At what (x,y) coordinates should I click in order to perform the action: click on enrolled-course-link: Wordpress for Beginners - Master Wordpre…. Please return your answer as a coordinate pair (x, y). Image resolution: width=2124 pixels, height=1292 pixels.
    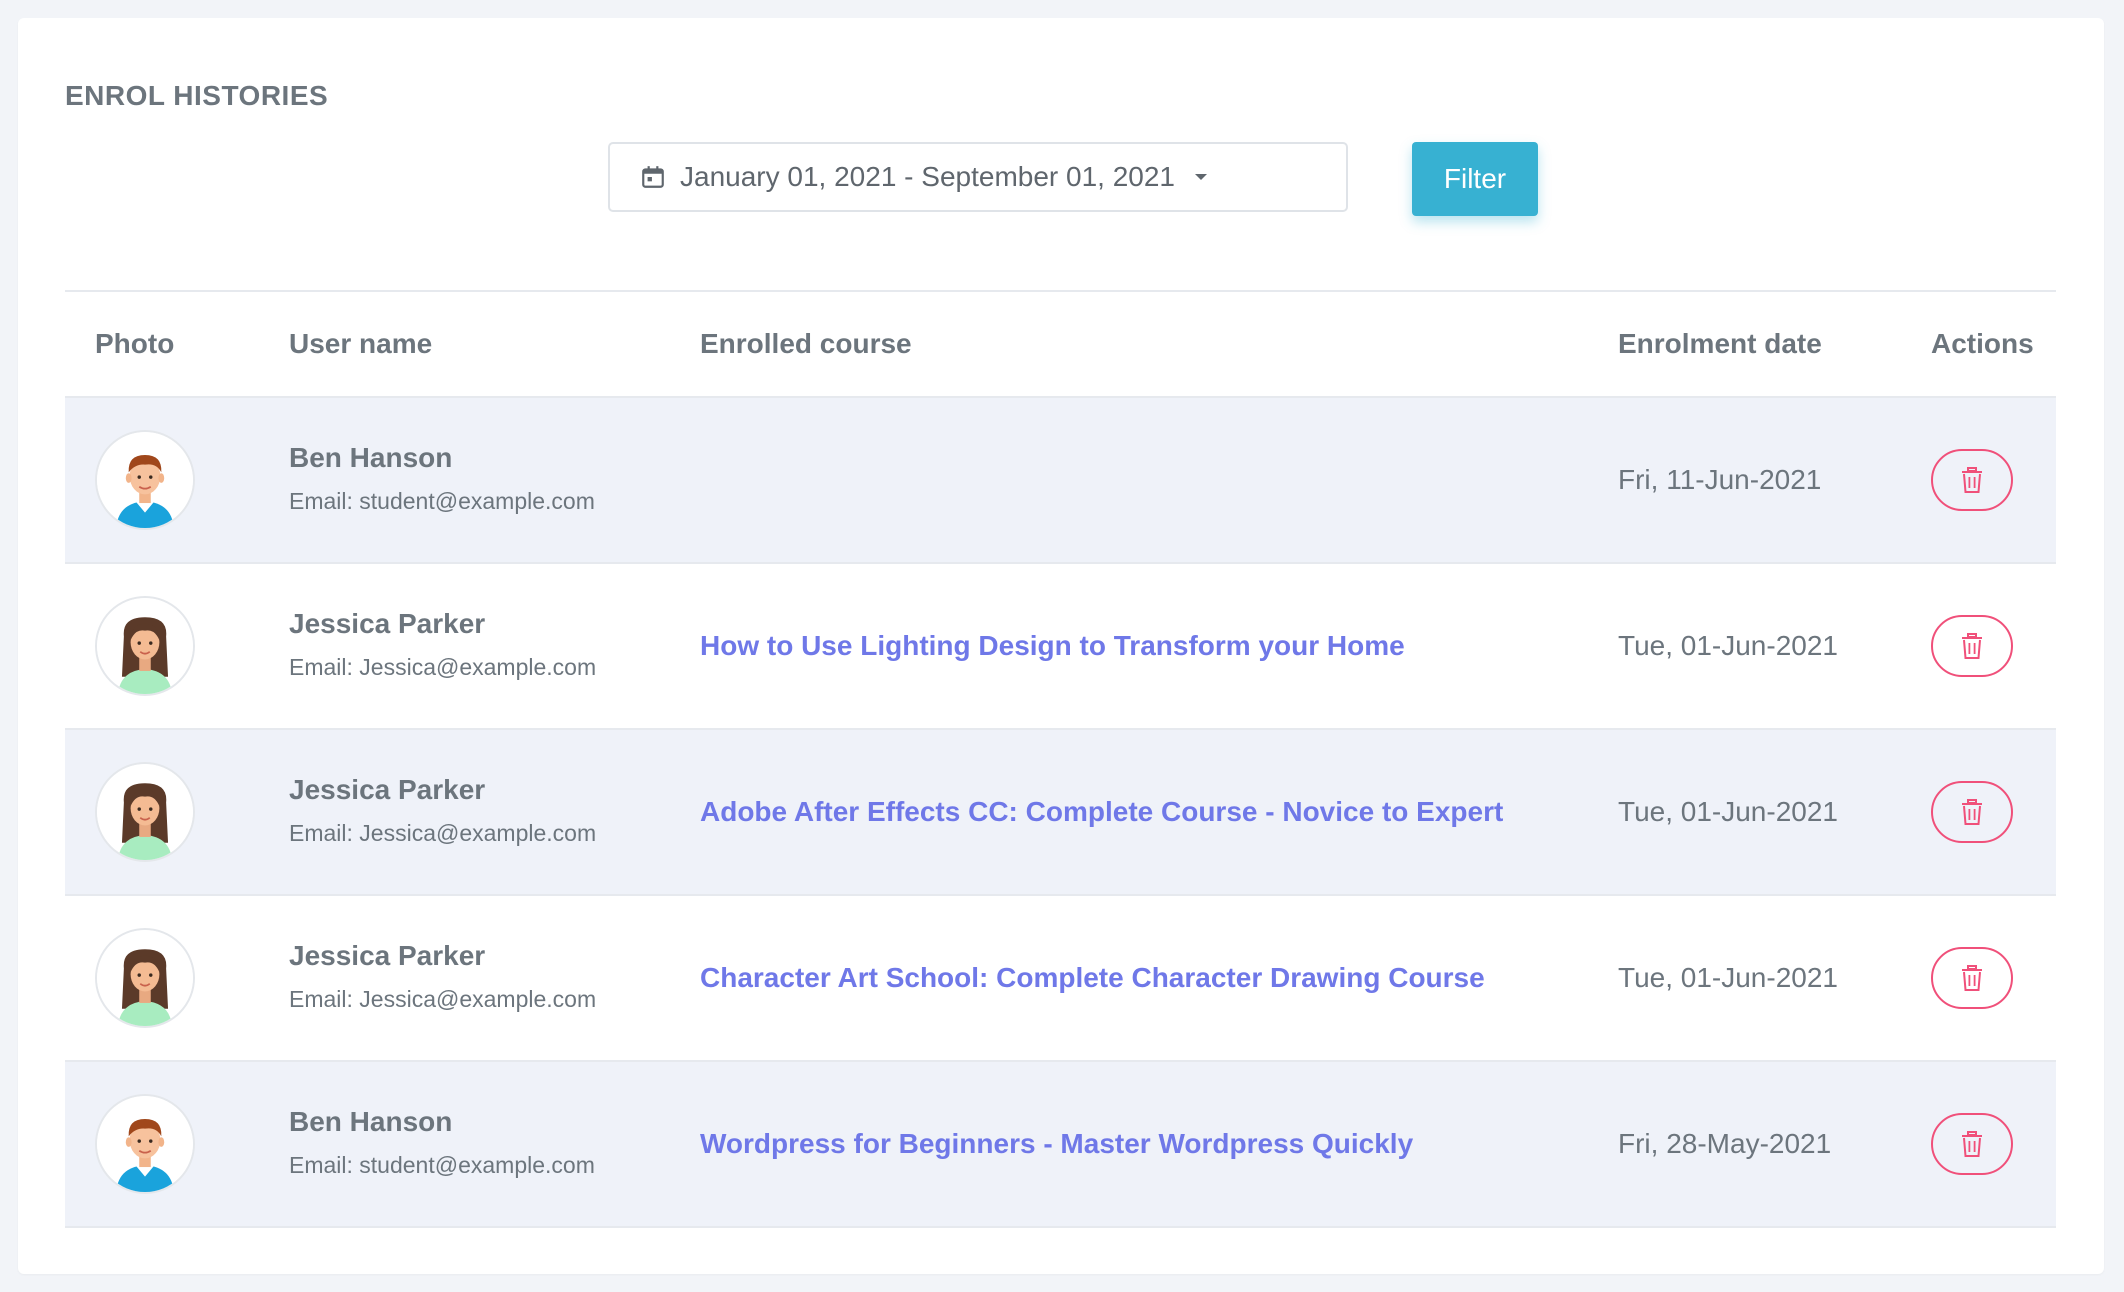
    Looking at the image, I should click on (1056, 1144).